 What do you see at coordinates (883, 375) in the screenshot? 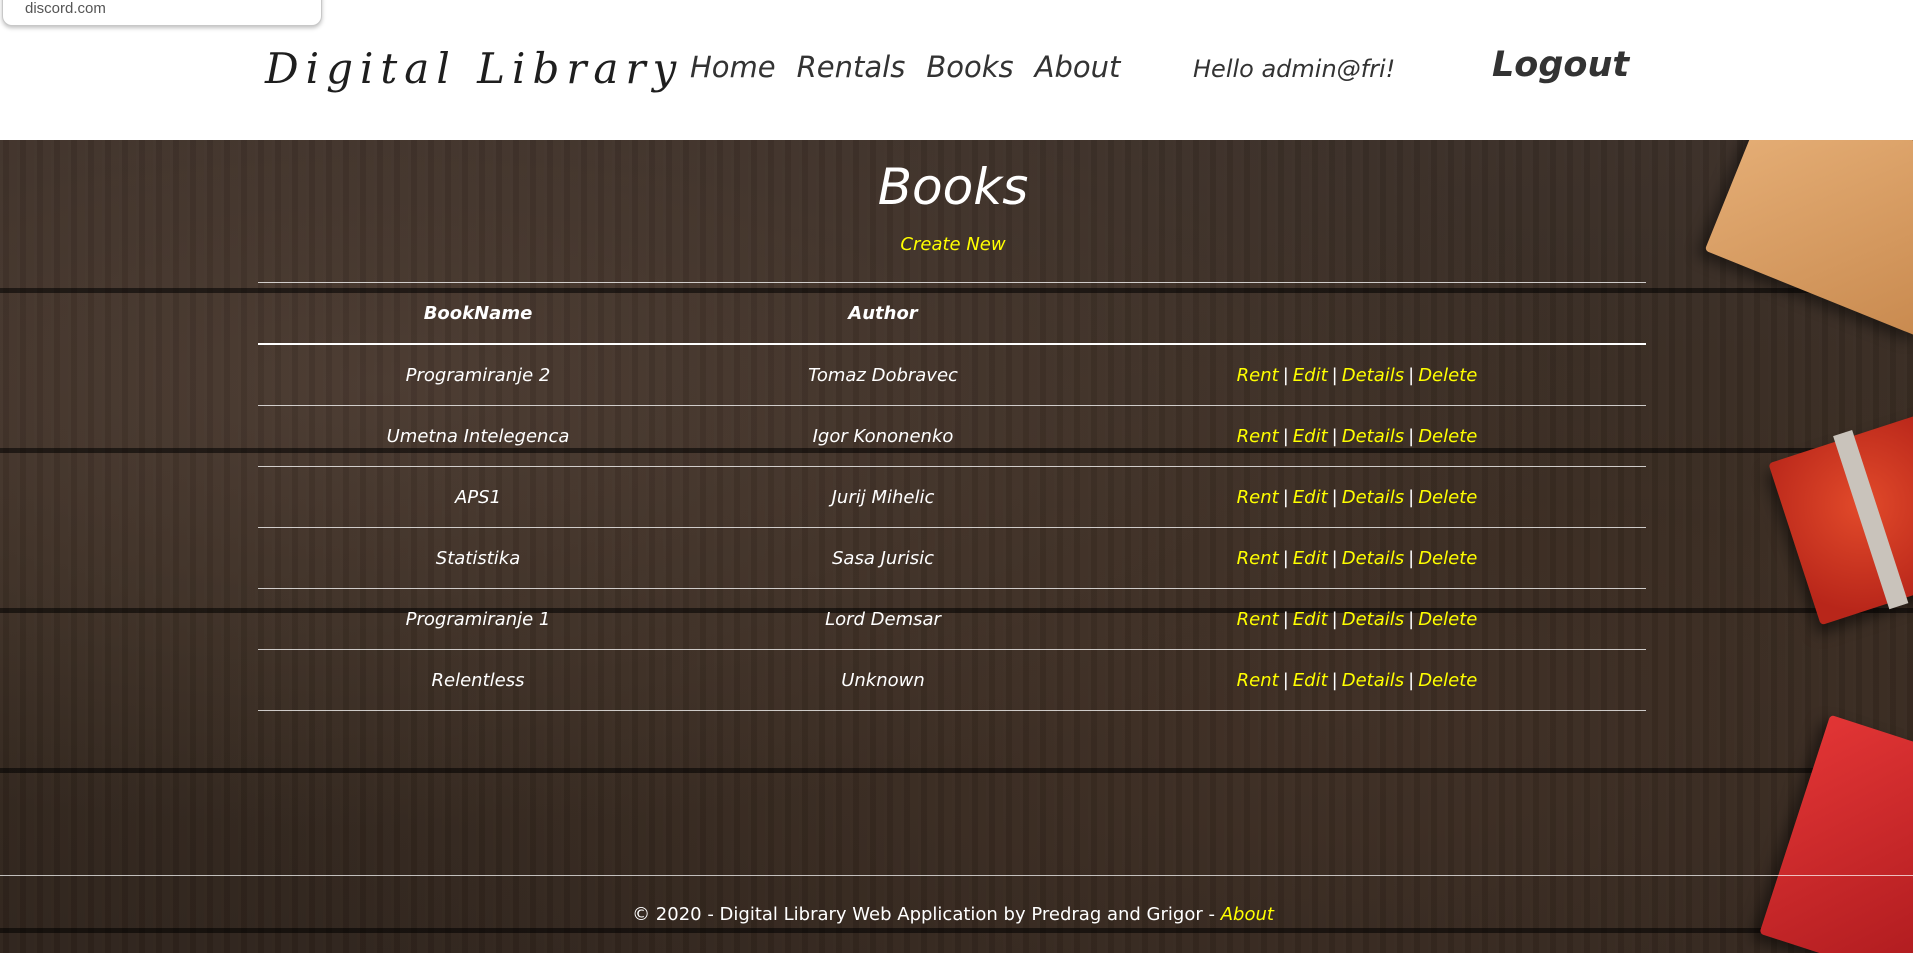
I see `author-cell: Tomaz Dobravec` at bounding box center [883, 375].